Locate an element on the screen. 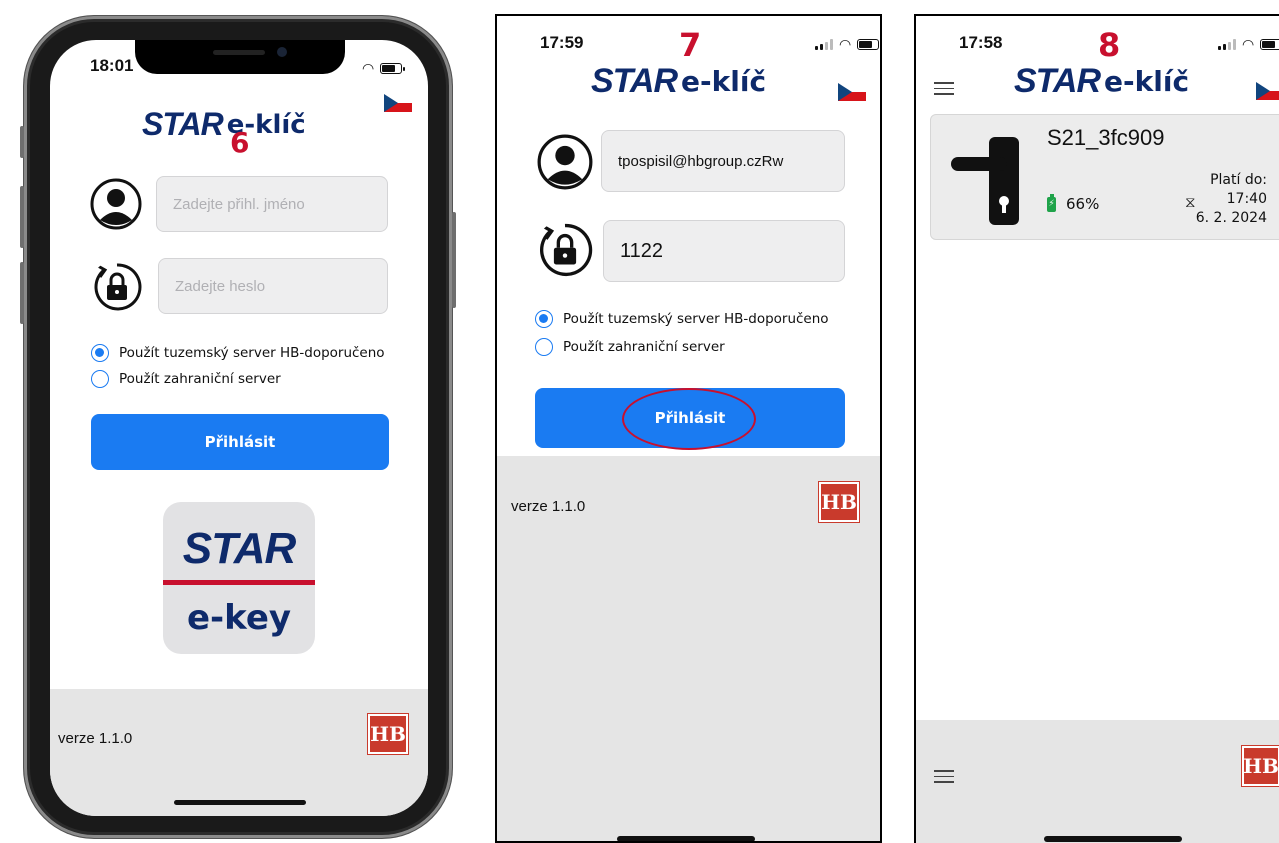  username-input: tpospisil@hbgroup.czRw is located at coordinates (723, 161).